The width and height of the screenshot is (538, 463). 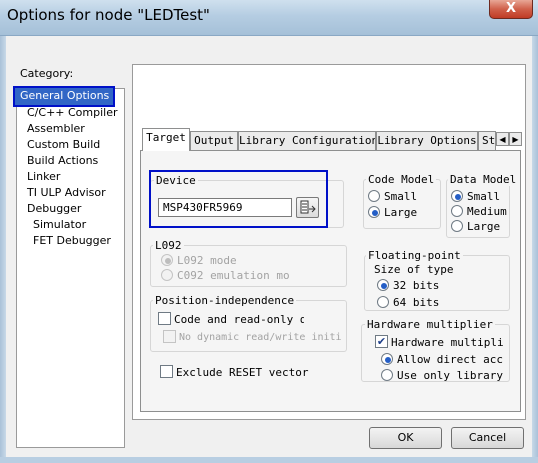 I want to click on category-item-custom-build: Custom Build, so click(x=63, y=145).